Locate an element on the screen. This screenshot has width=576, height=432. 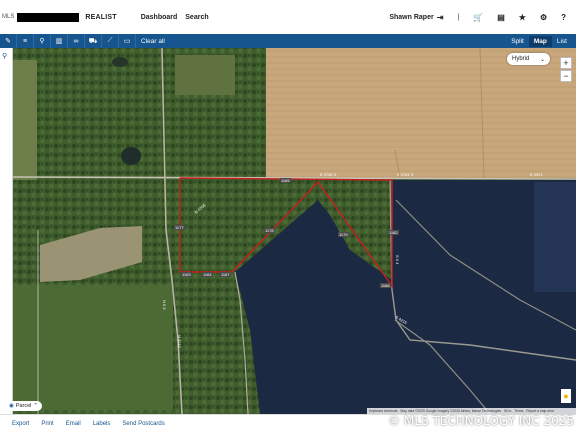
nav-search: Search is located at coordinates (196, 17).